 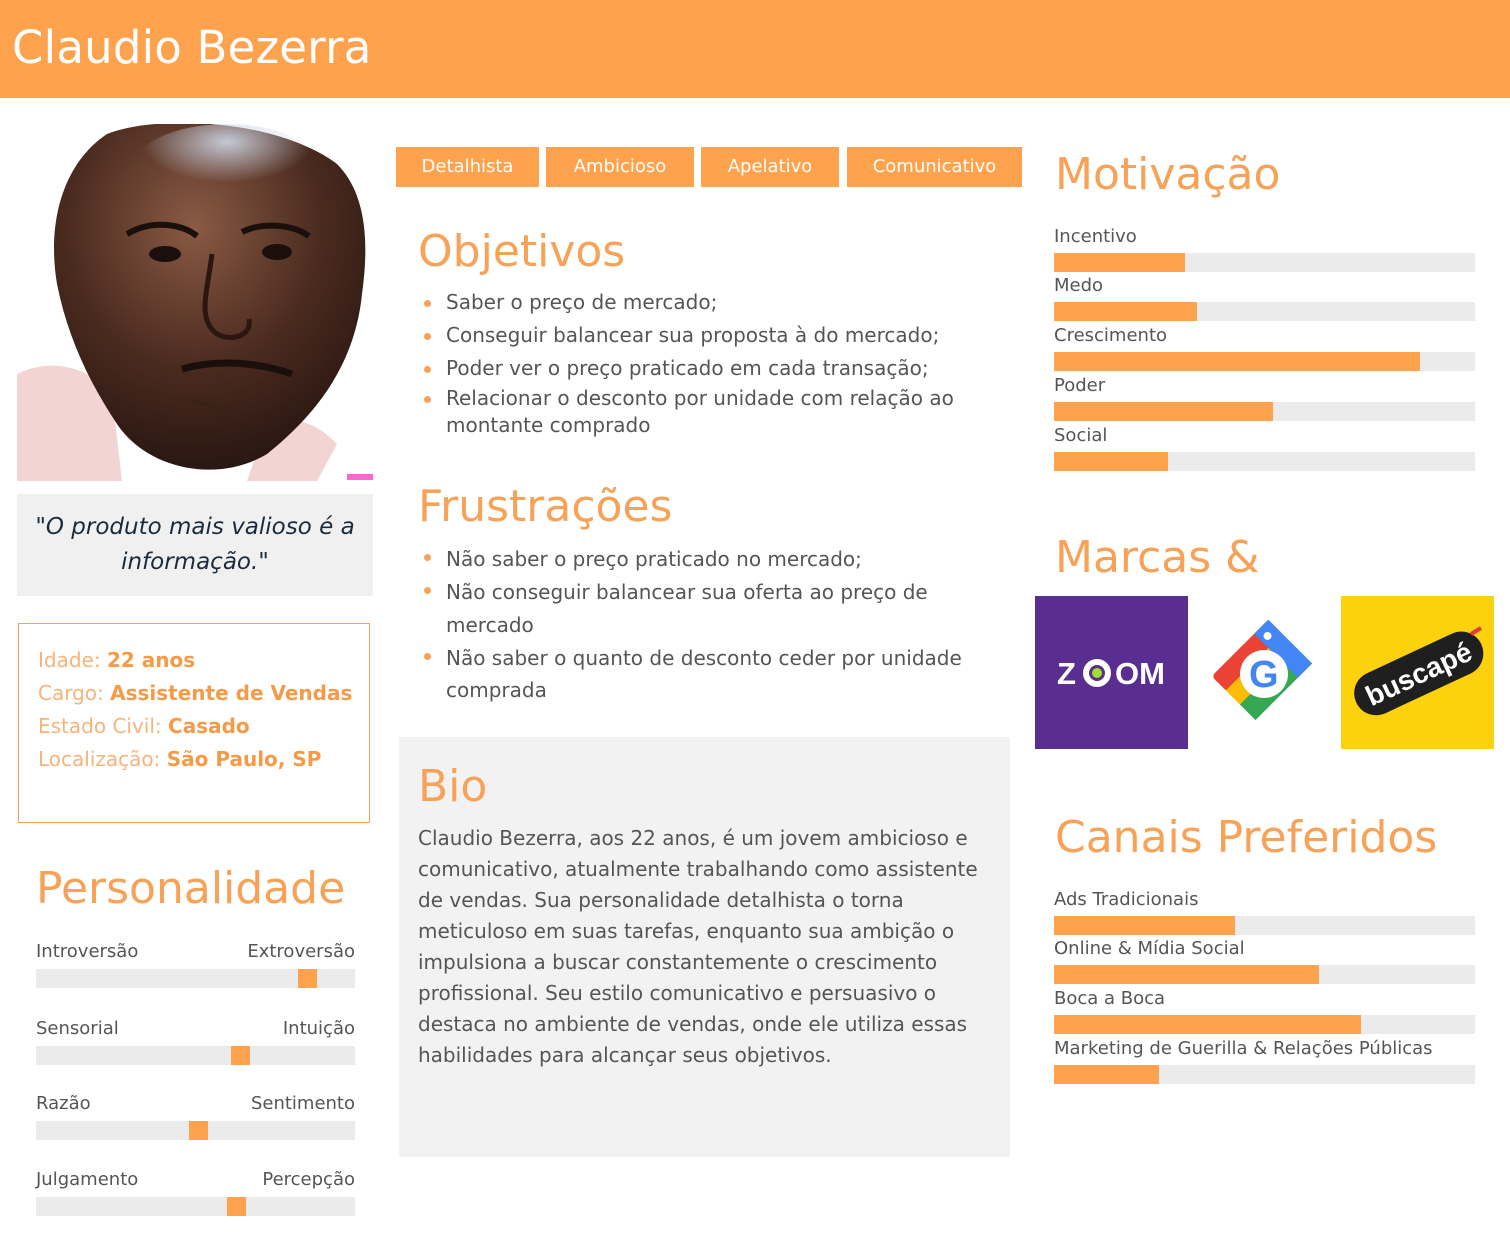 I want to click on google-shopping-logo: G, so click(x=1264, y=672).